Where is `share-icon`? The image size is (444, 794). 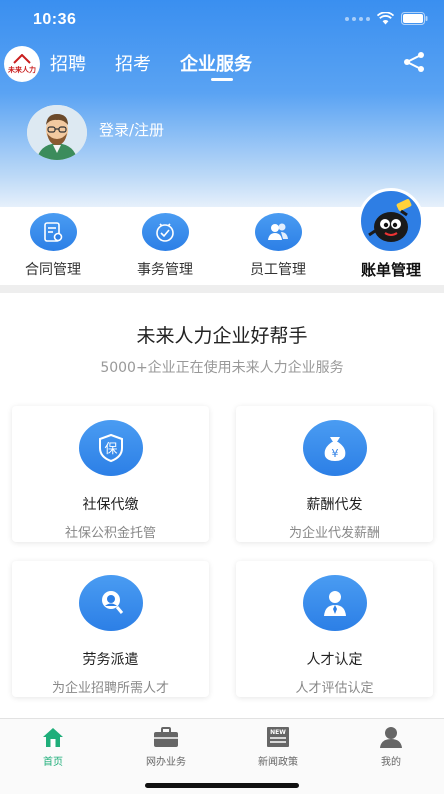
share-icon is located at coordinates (414, 62).